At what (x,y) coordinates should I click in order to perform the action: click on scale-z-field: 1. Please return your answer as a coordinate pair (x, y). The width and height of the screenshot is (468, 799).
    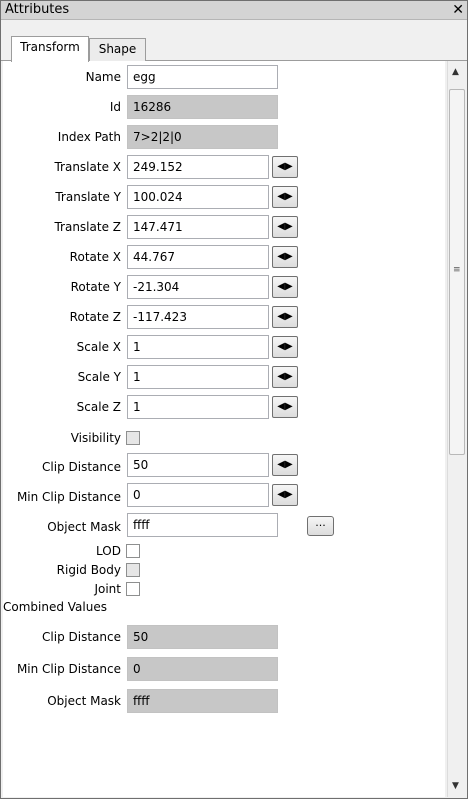
    Looking at the image, I should click on (198, 407).